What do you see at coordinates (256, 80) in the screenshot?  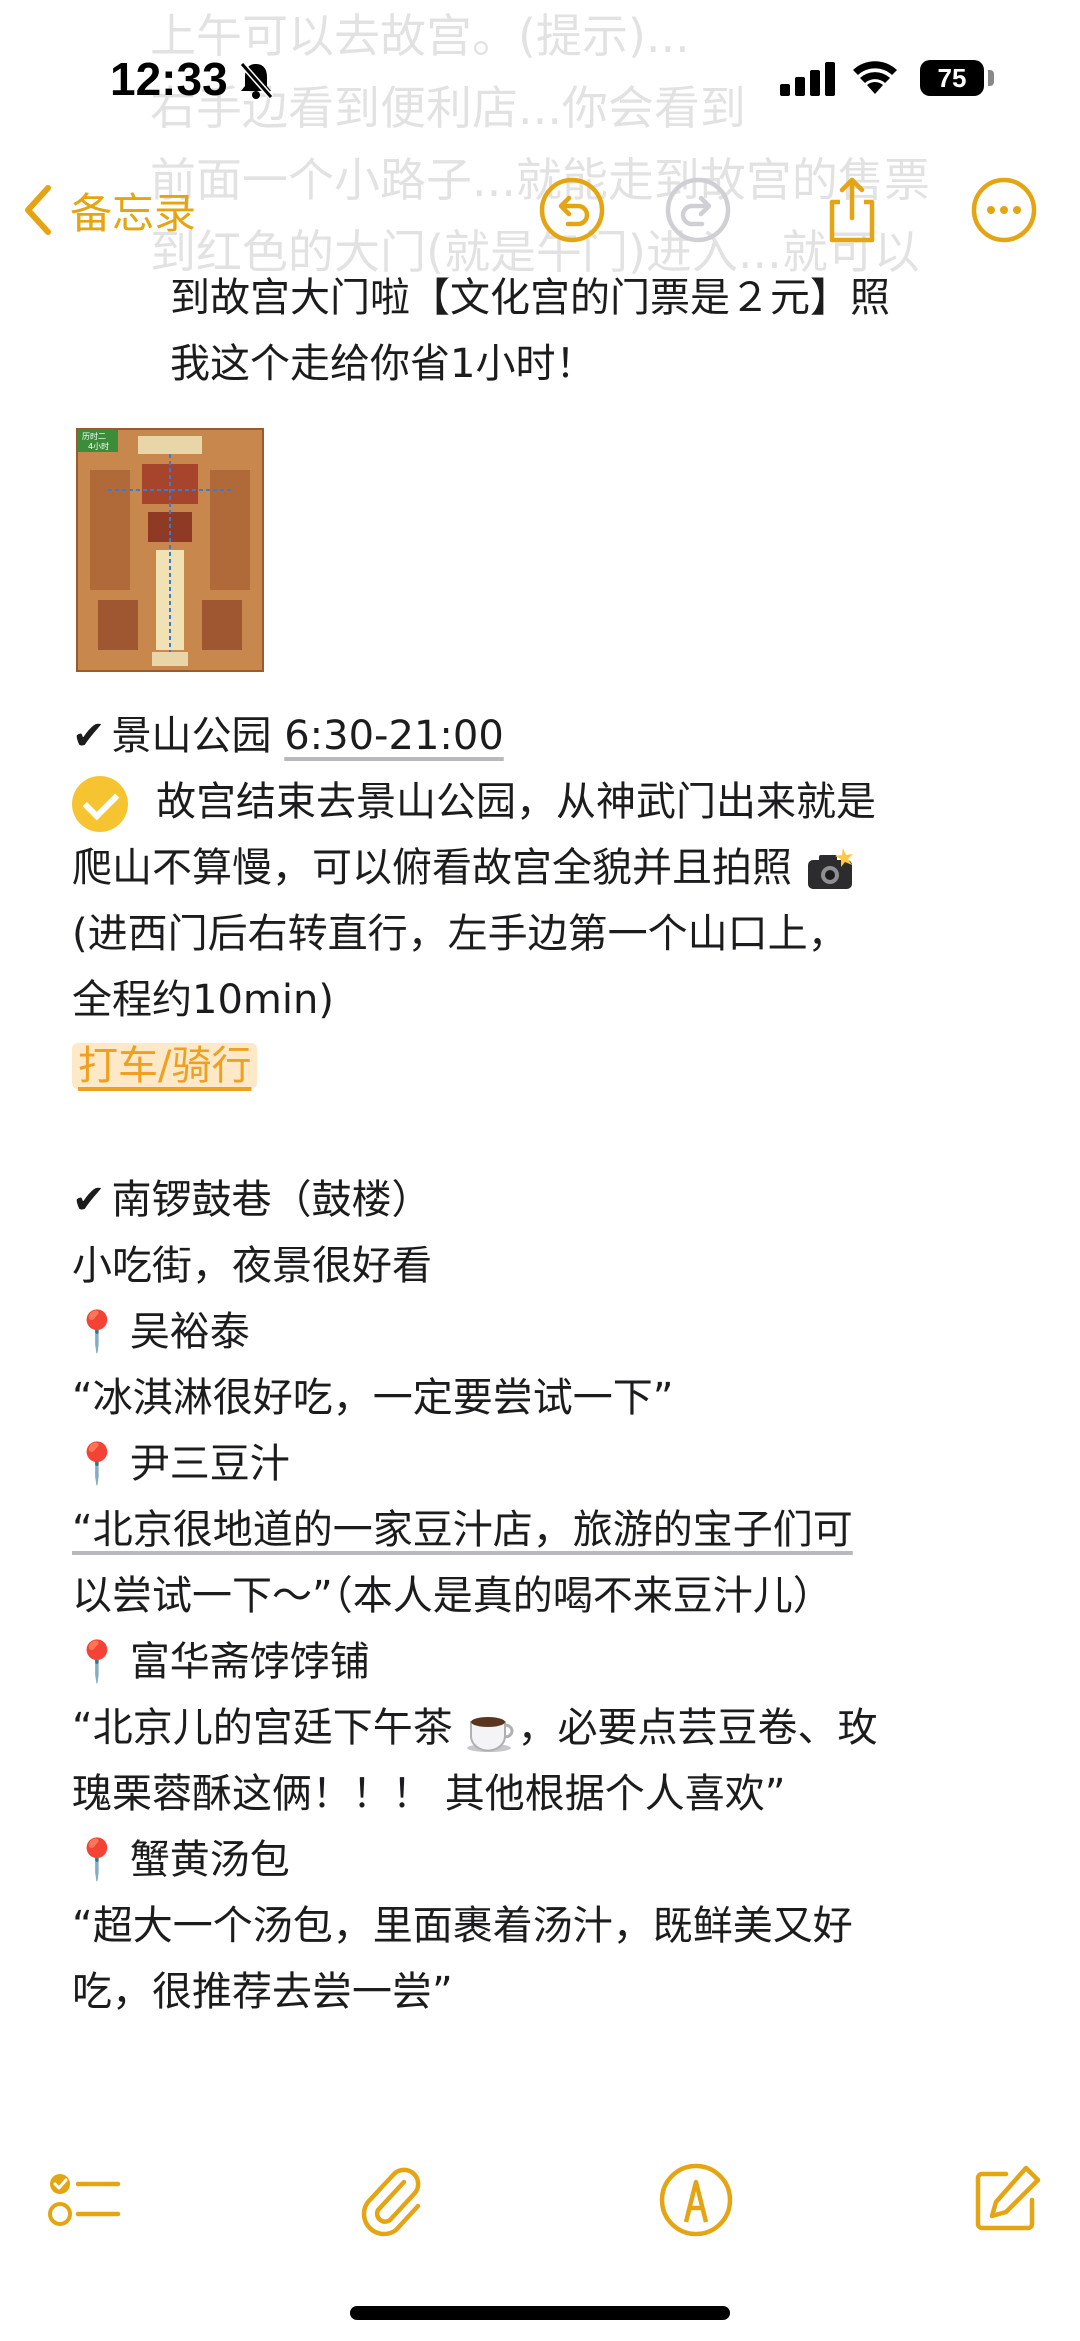 I see `silent-bell-icon` at bounding box center [256, 80].